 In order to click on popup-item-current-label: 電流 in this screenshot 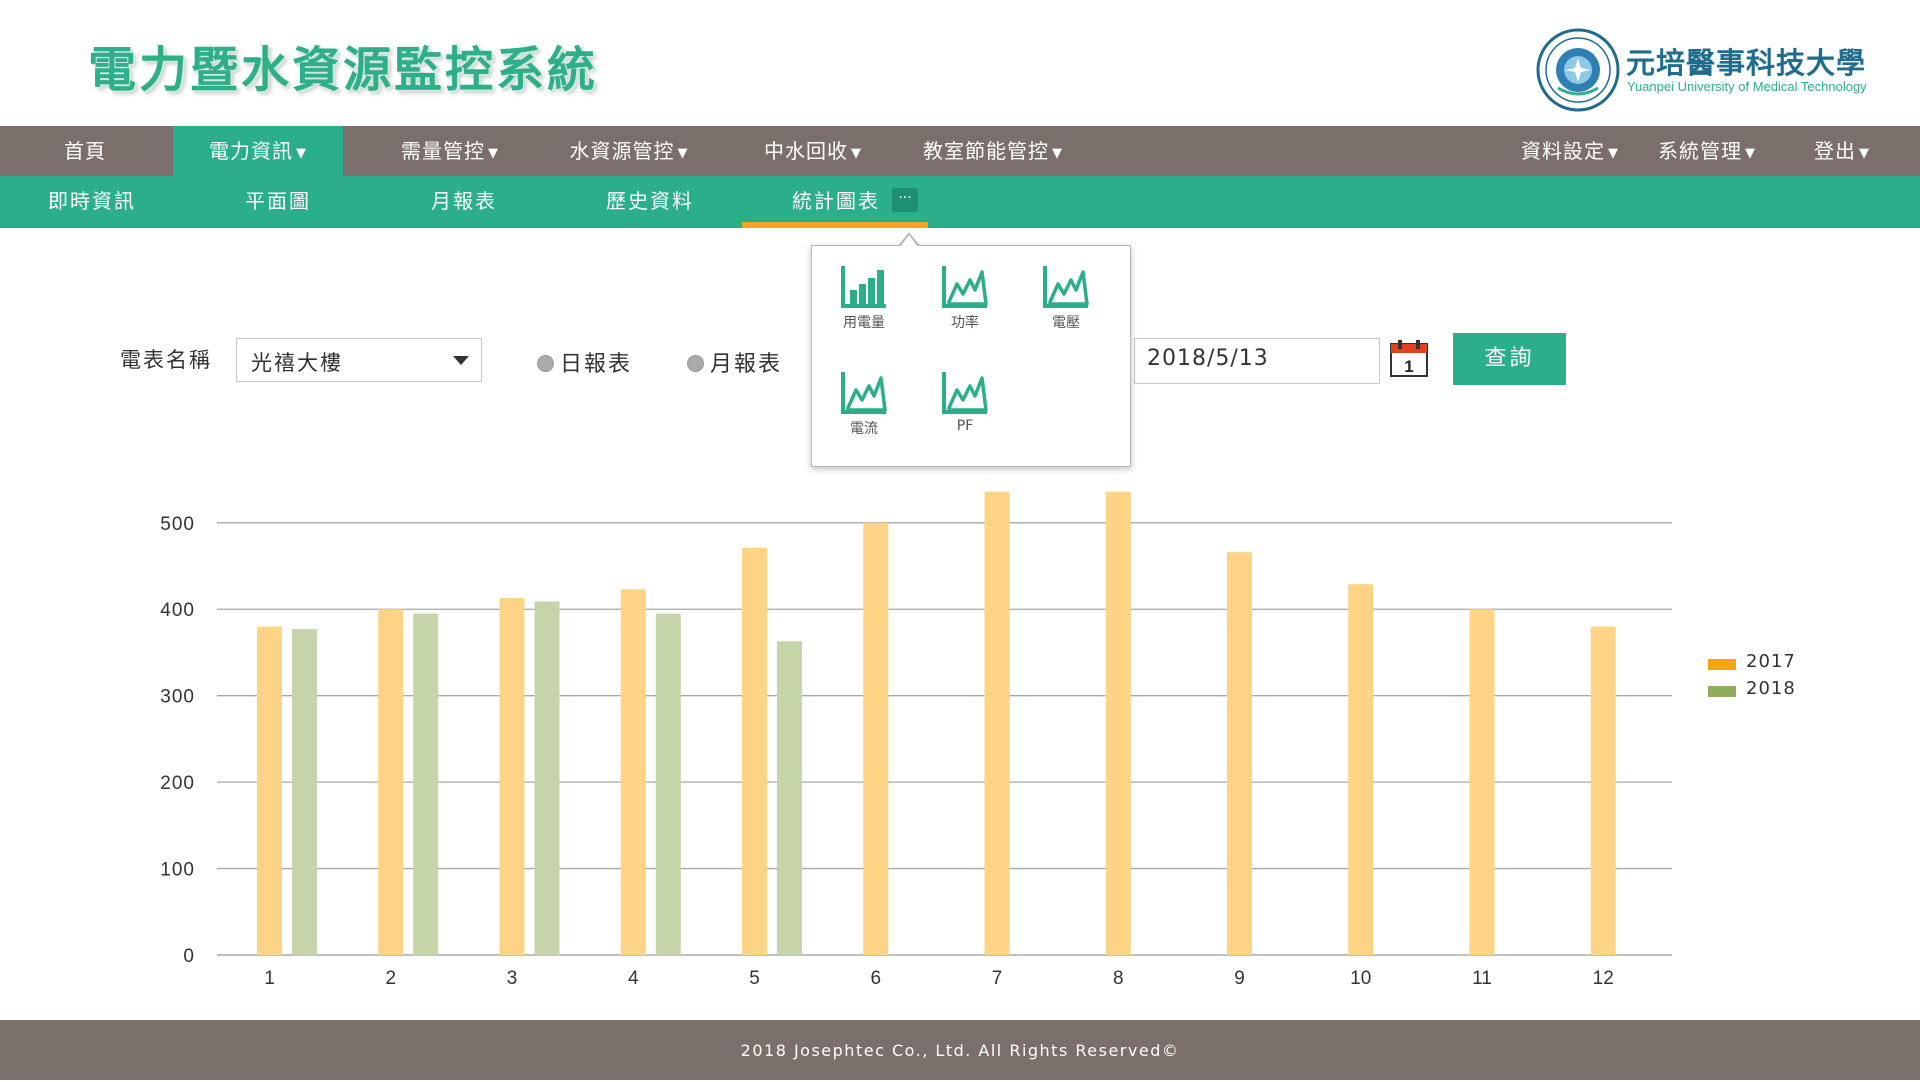, I will do `click(864, 429)`.